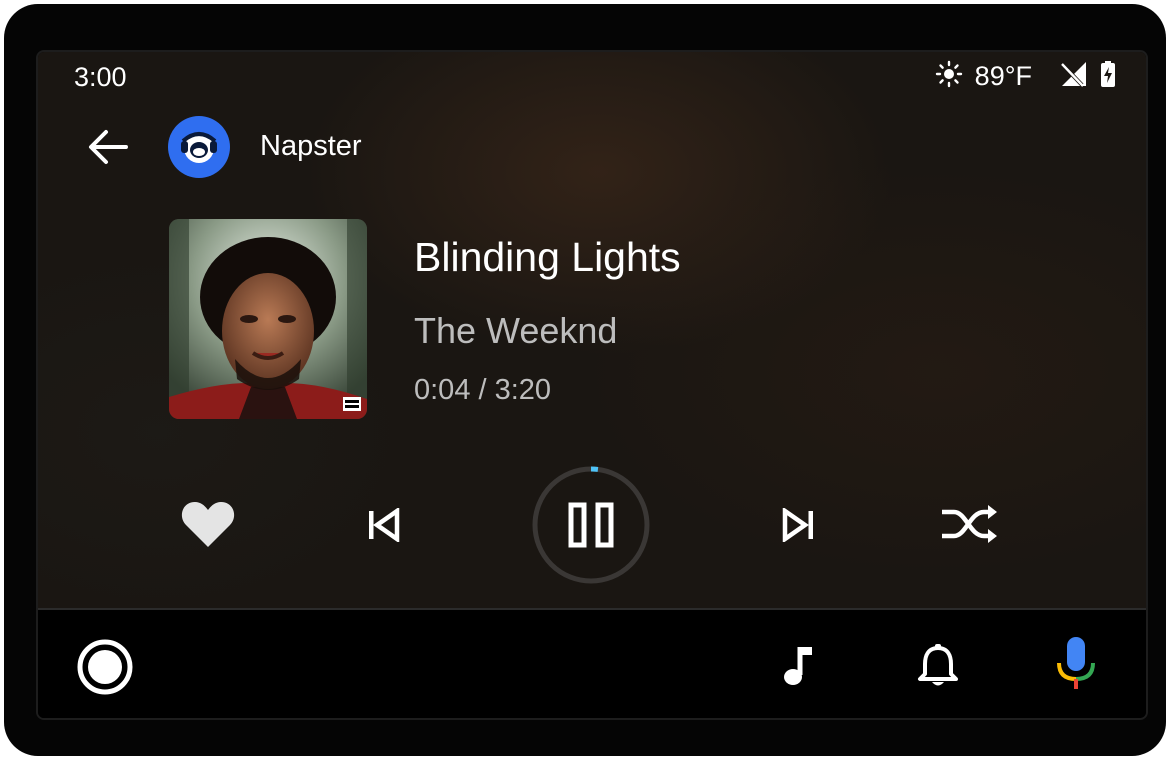 Image resolution: width=1170 pixels, height=760 pixels. I want to click on music-button, so click(800, 666).